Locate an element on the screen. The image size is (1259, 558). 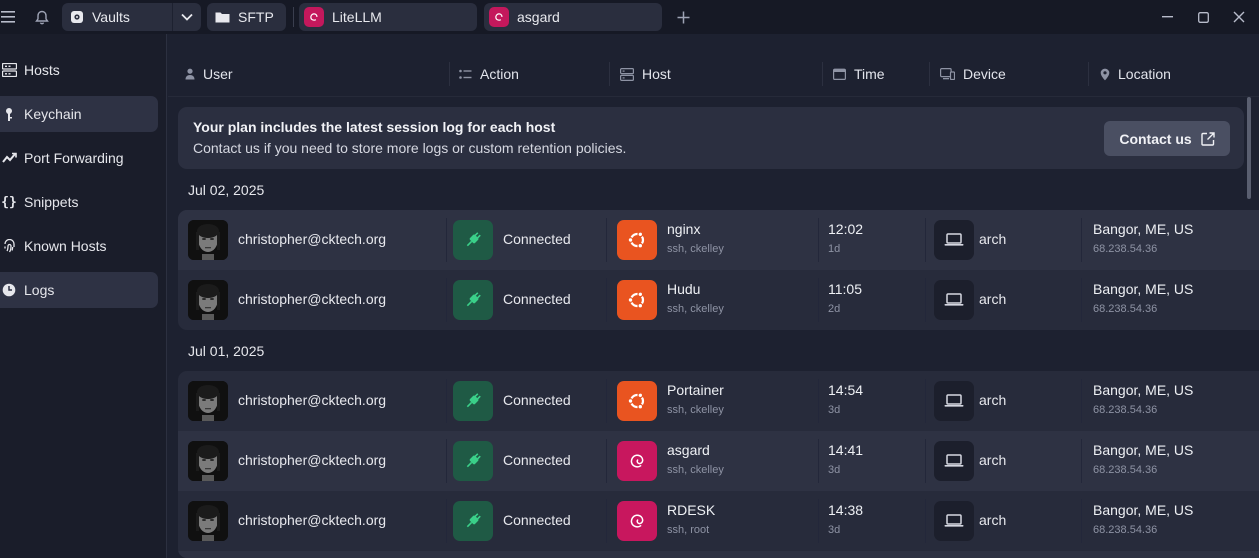
tab-litellm: LiteLLM is located at coordinates (388, 17).